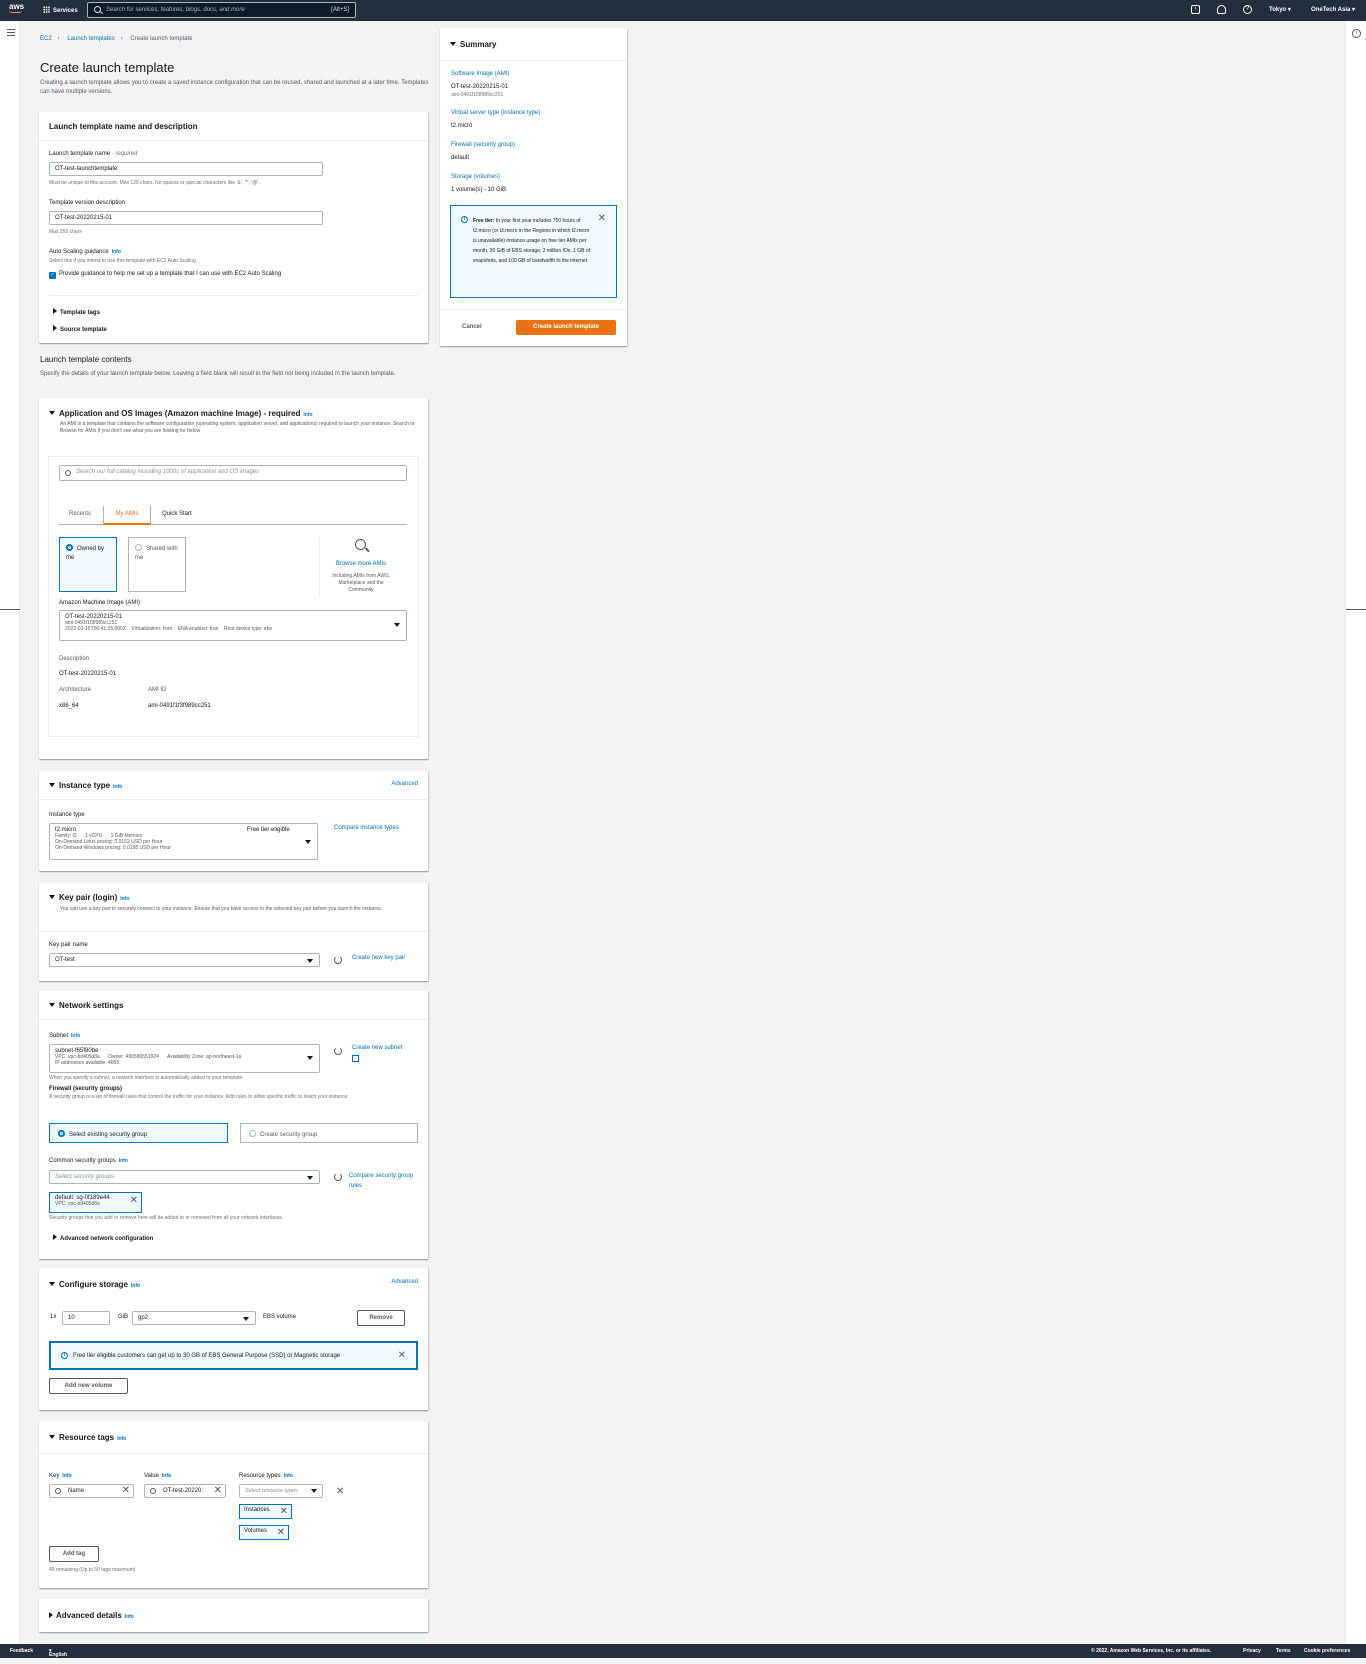 The height and width of the screenshot is (1664, 1366). Describe the element at coordinates (340, 1492) in the screenshot. I see `remove-tag-icon: ✕` at that location.